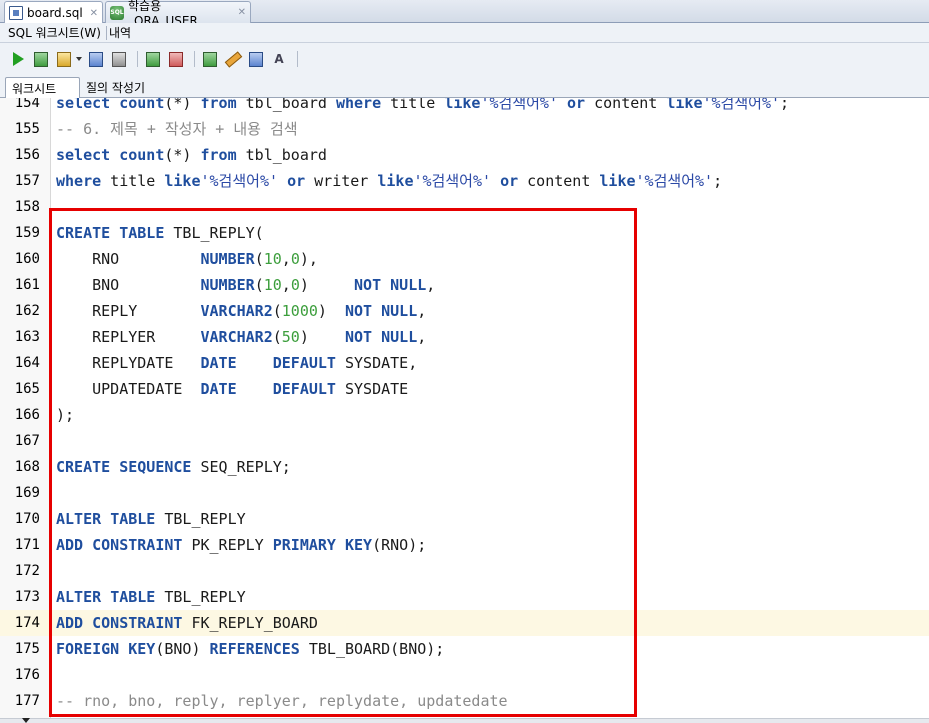  What do you see at coordinates (106, 32) in the screenshot?
I see `menu-divider` at bounding box center [106, 32].